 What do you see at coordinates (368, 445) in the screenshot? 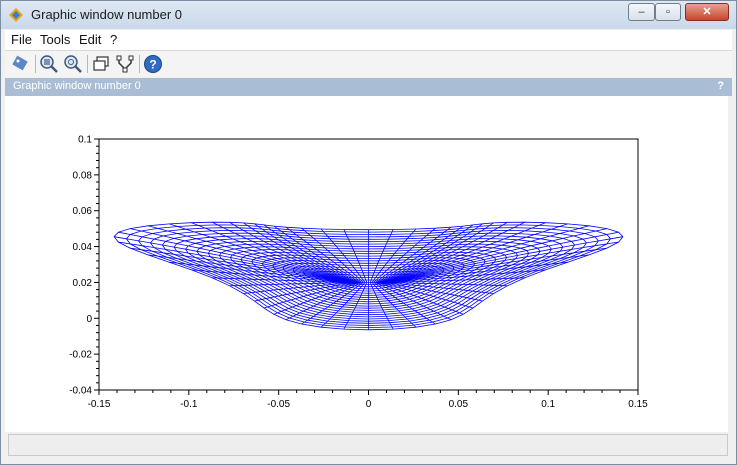
I see `status-bar` at bounding box center [368, 445].